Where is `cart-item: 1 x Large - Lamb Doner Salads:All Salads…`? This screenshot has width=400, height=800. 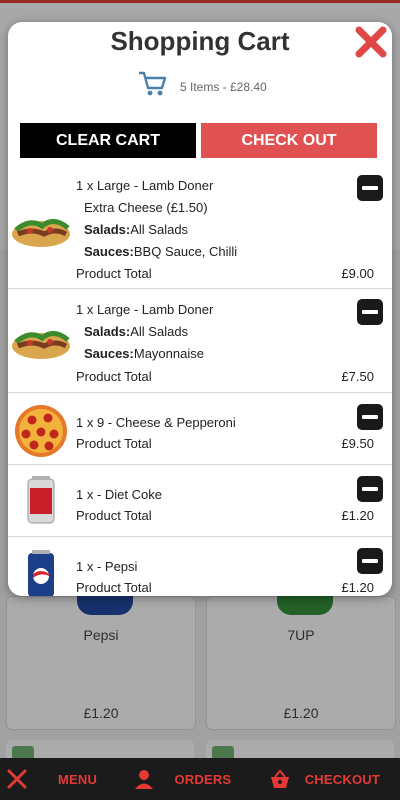
cart-item: 1 x Large - Lamb Doner Salads:All Salads… is located at coordinates (200, 340).